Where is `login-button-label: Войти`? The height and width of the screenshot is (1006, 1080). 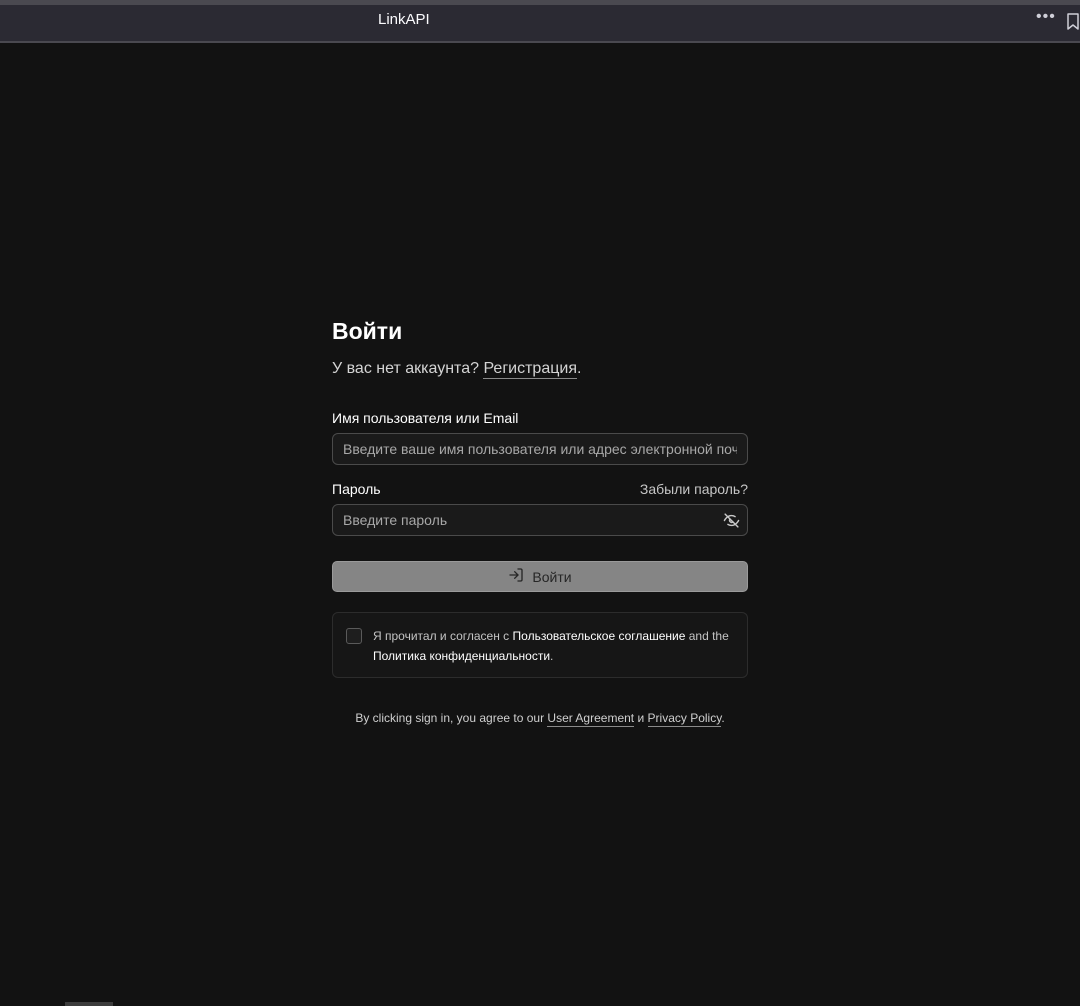 login-button-label: Войти is located at coordinates (552, 576).